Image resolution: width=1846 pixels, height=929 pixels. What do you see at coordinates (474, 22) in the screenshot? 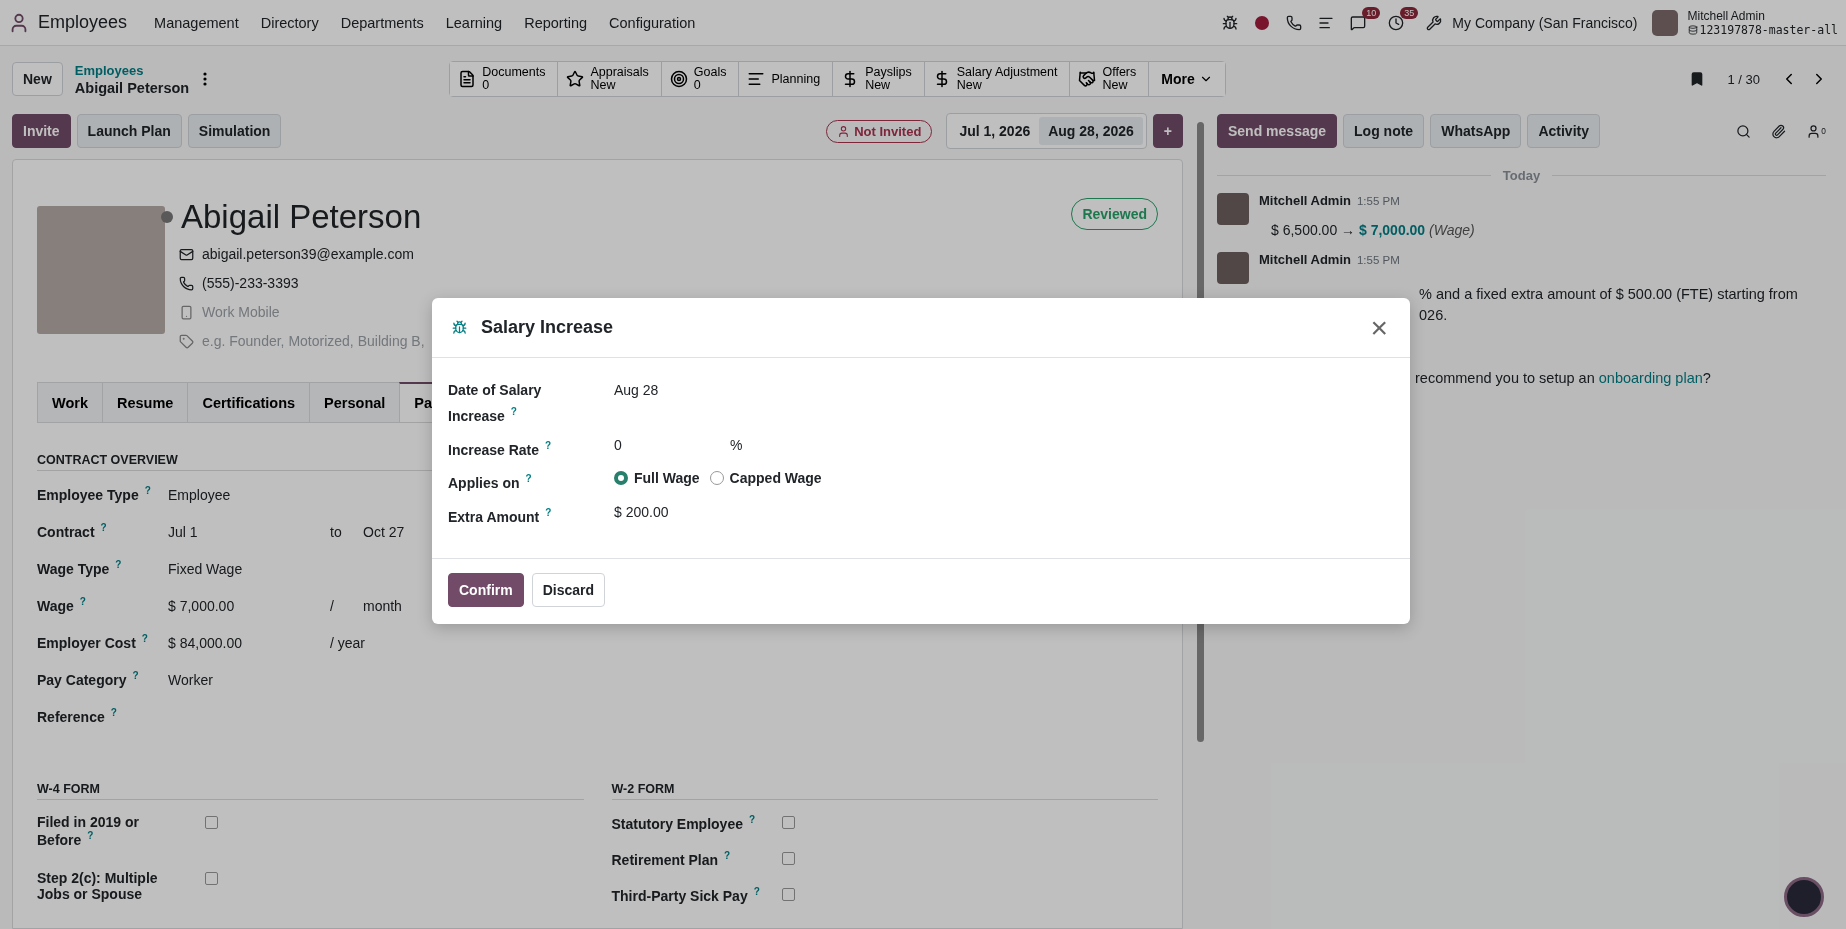
I see `menu-item: Learning` at bounding box center [474, 22].